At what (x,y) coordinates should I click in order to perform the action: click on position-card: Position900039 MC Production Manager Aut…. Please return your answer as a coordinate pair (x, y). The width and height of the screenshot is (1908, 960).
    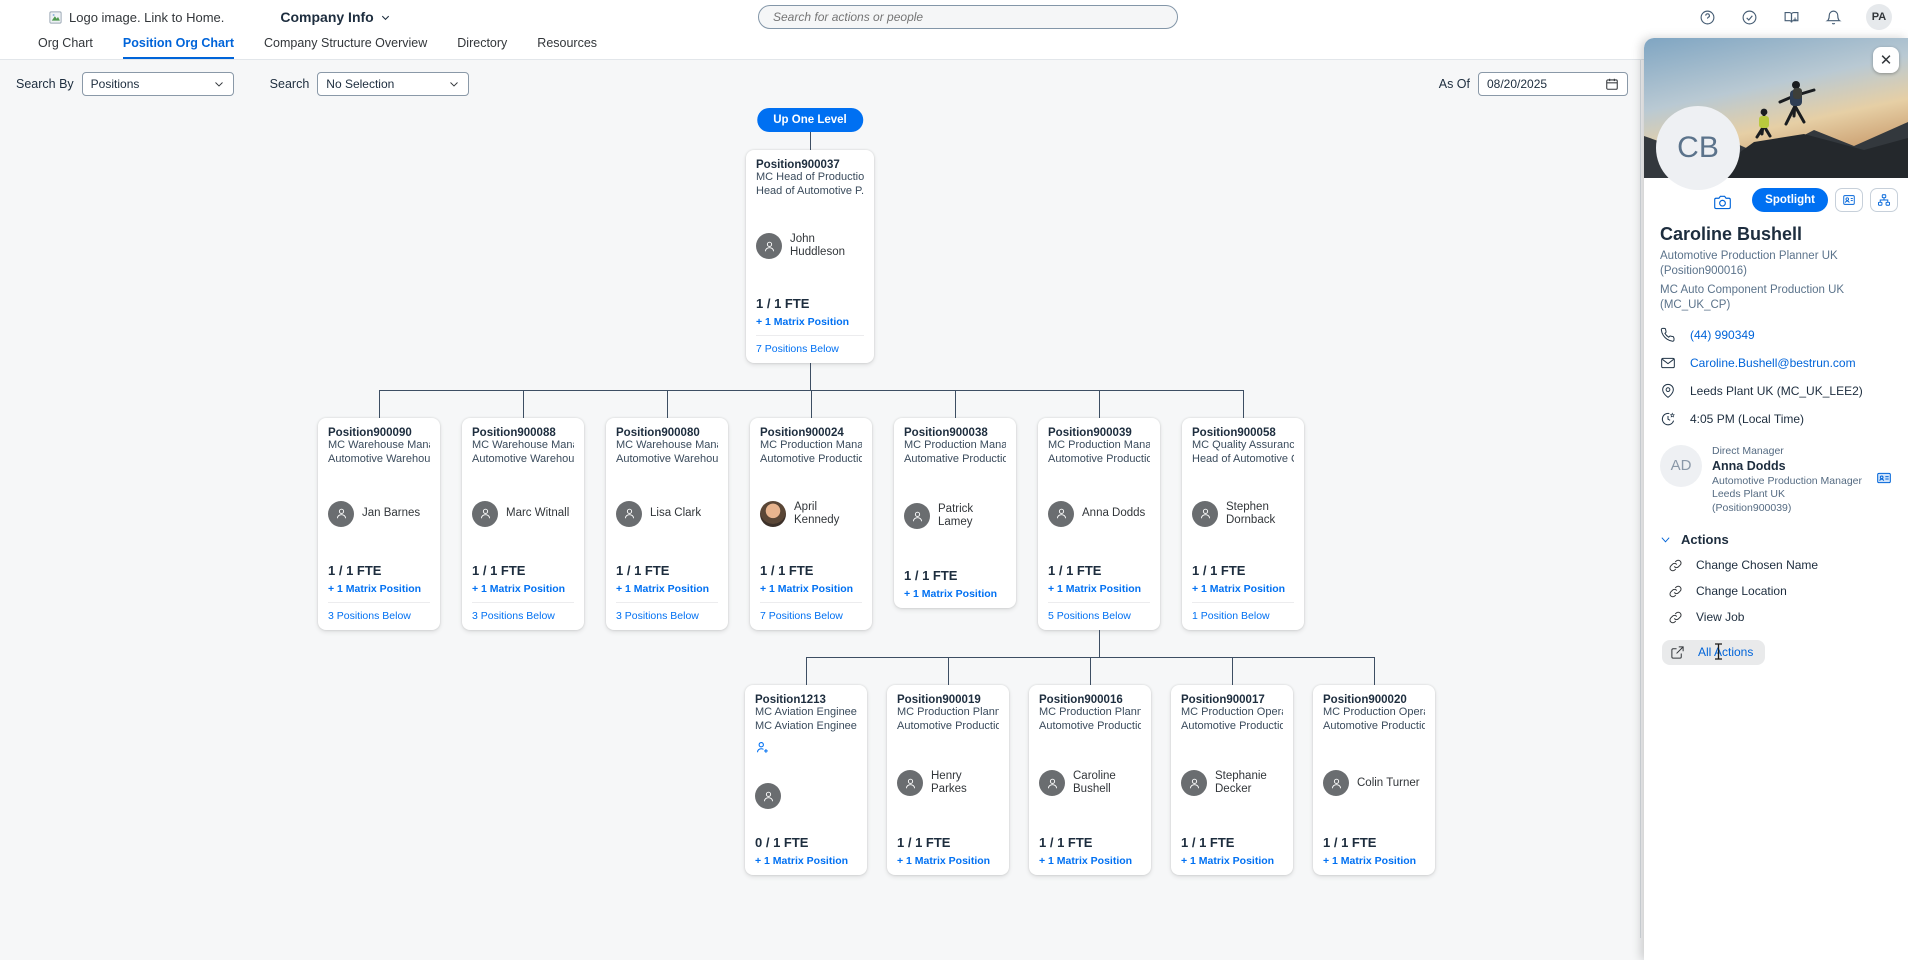
    Looking at the image, I should click on (1099, 524).